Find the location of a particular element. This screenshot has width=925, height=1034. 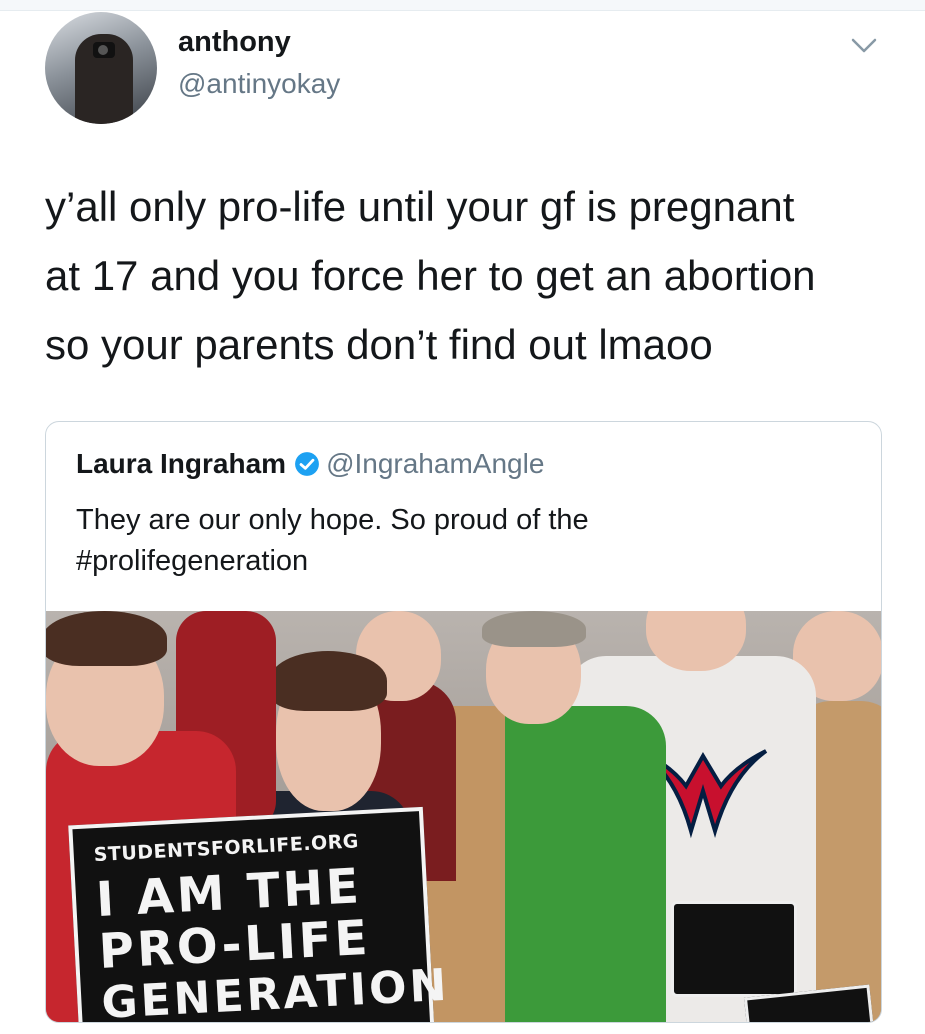

quoted-author-handle: @IngrahamAngle is located at coordinates (435, 463).